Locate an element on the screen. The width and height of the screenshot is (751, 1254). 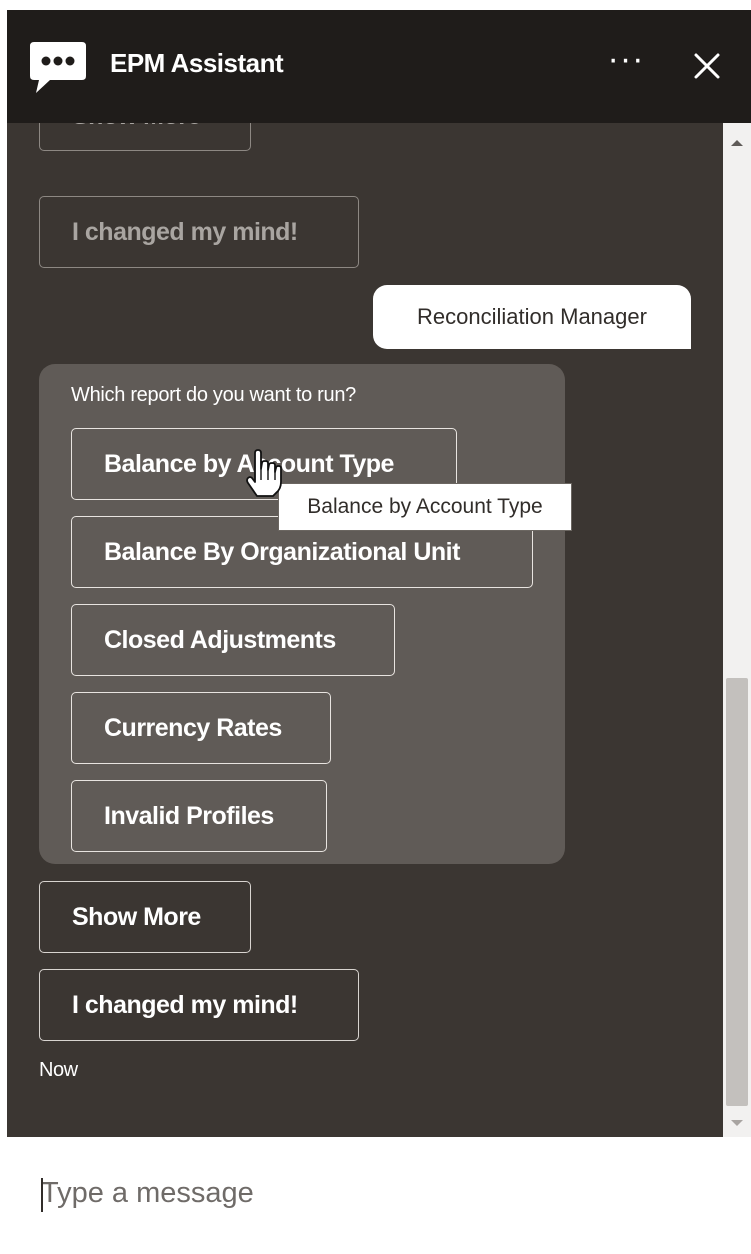
show-more-button: Show More is located at coordinates (145, 917).